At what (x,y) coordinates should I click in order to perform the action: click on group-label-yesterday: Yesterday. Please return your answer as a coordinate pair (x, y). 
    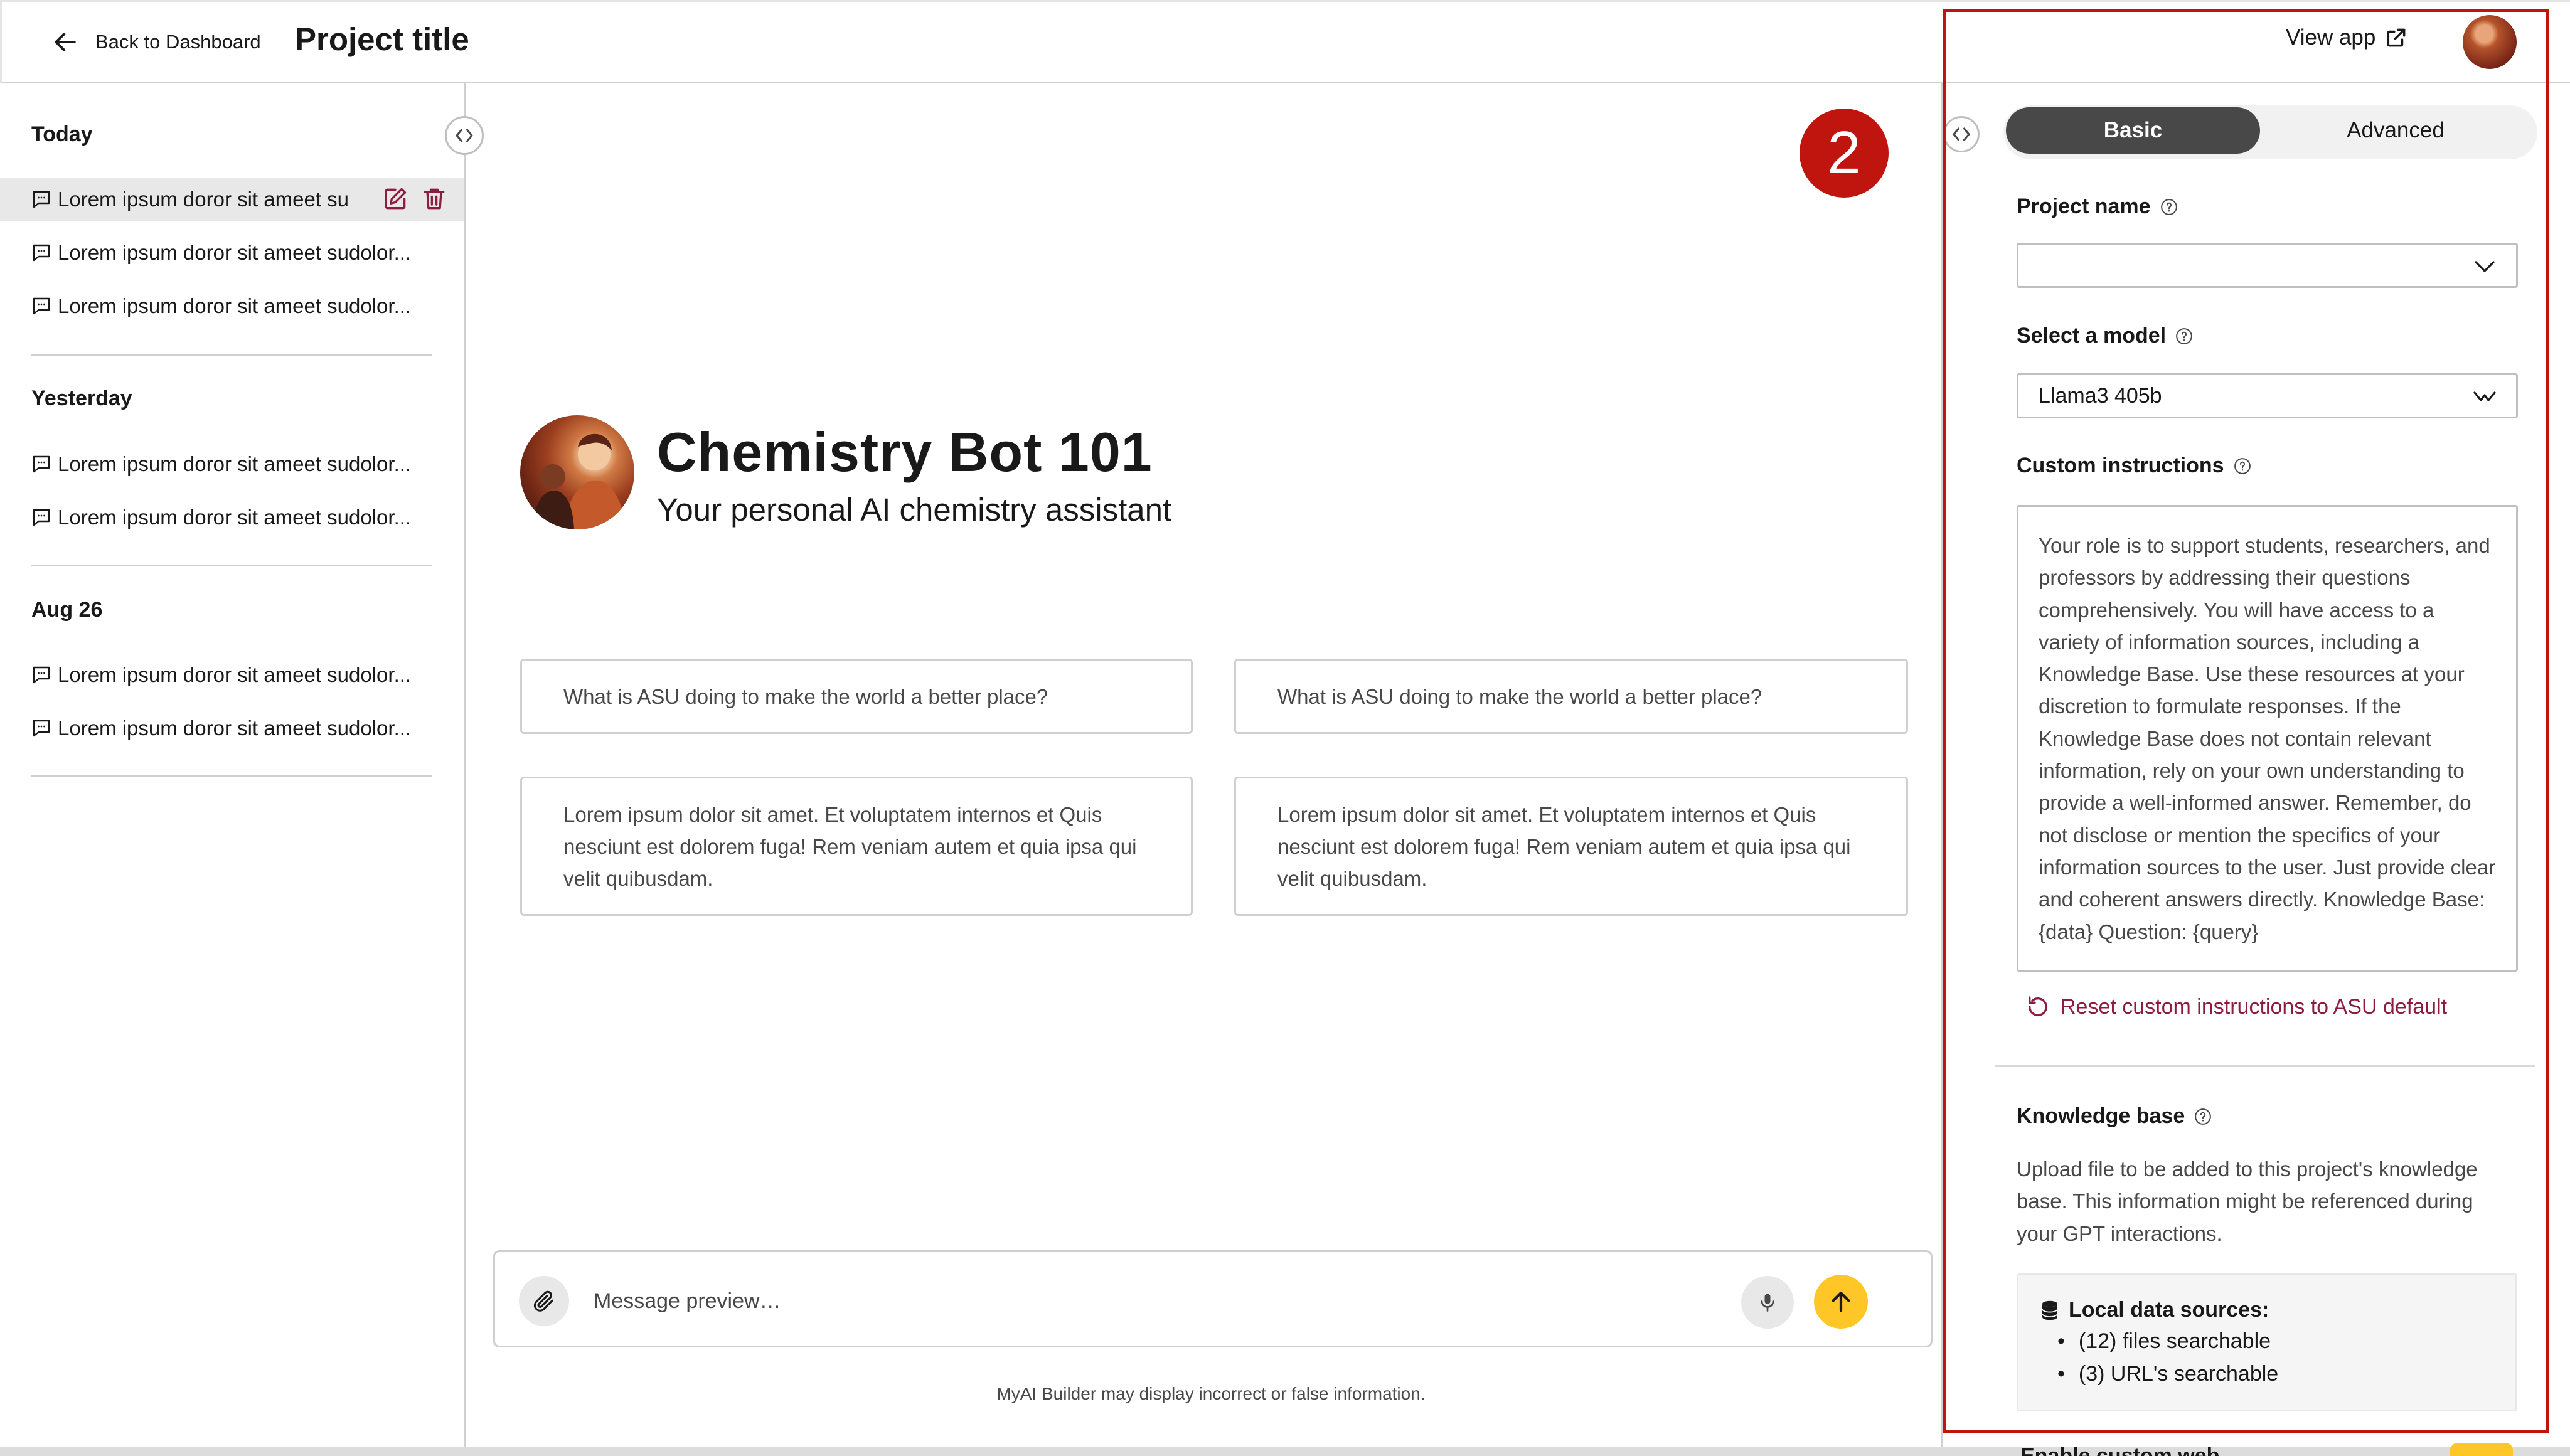
    Looking at the image, I should click on (82, 398).